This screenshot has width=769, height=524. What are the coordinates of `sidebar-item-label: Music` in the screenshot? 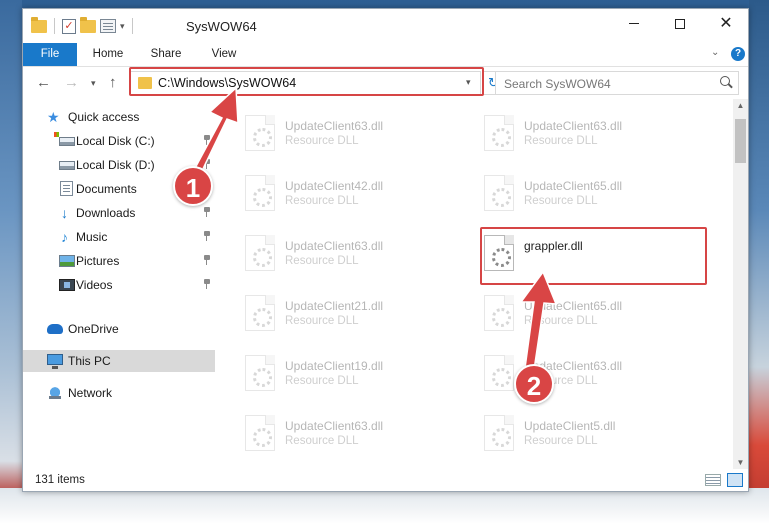 It's located at (92, 237).